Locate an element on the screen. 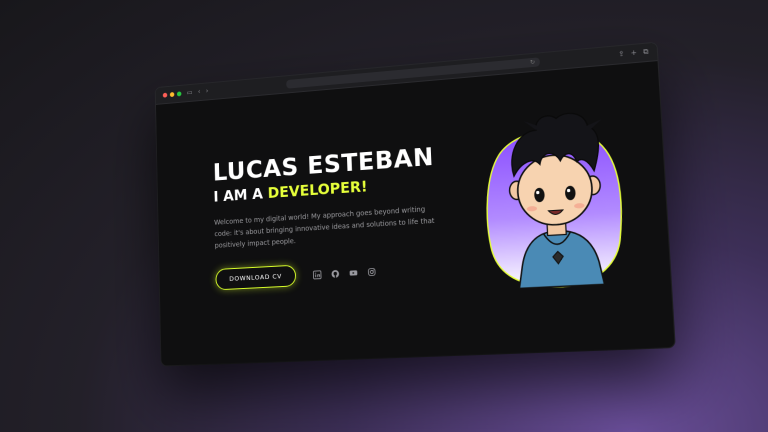 The image size is (768, 432). forward-icon: › is located at coordinates (207, 91).